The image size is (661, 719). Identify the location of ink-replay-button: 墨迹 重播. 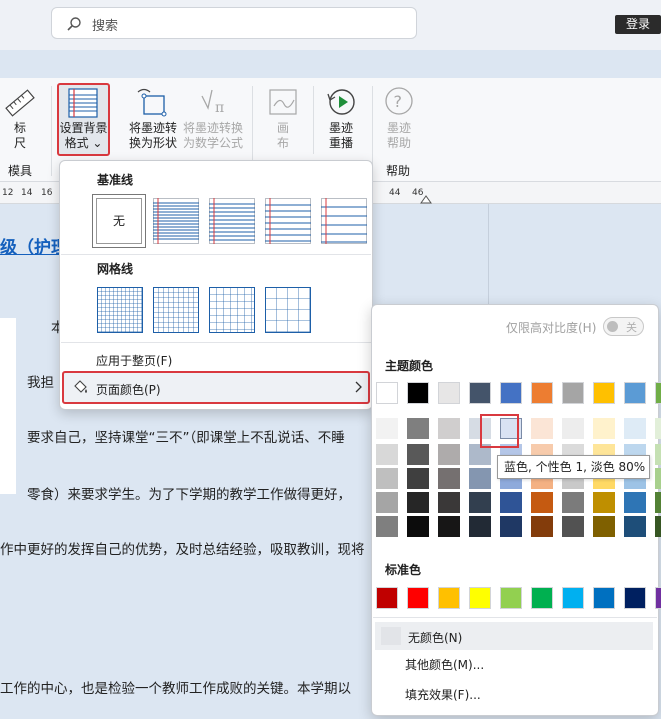
(341, 136).